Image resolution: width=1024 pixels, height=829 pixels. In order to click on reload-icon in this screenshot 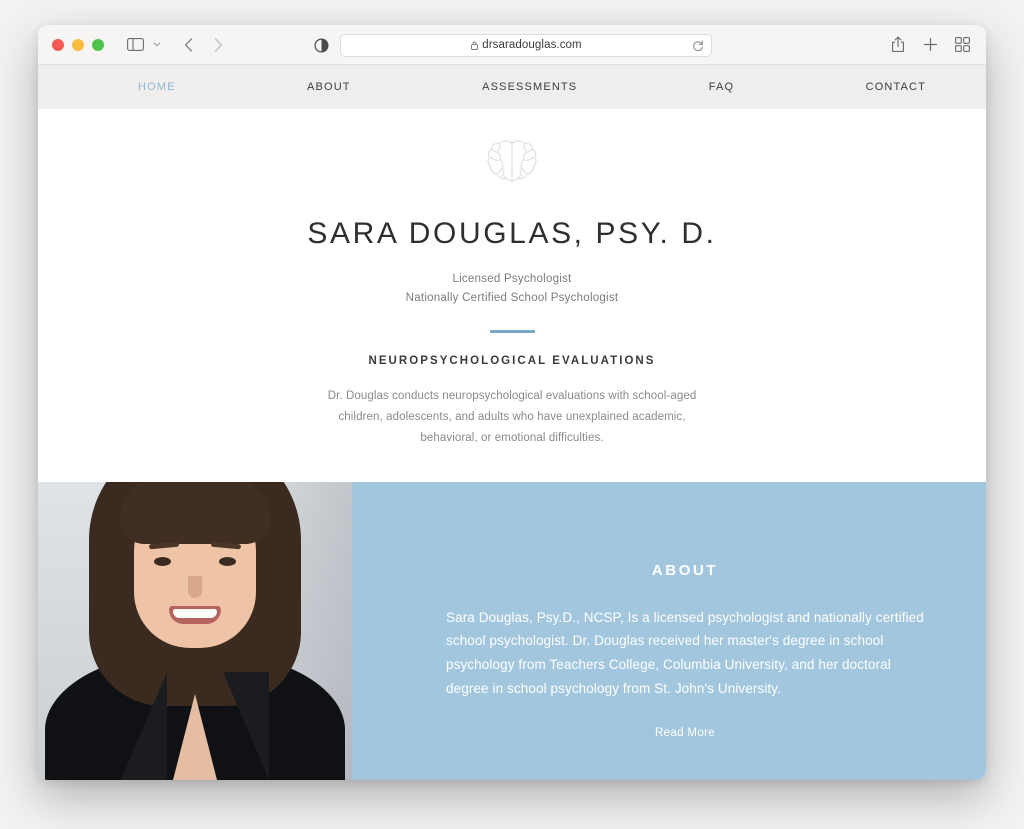, I will do `click(698, 45)`.